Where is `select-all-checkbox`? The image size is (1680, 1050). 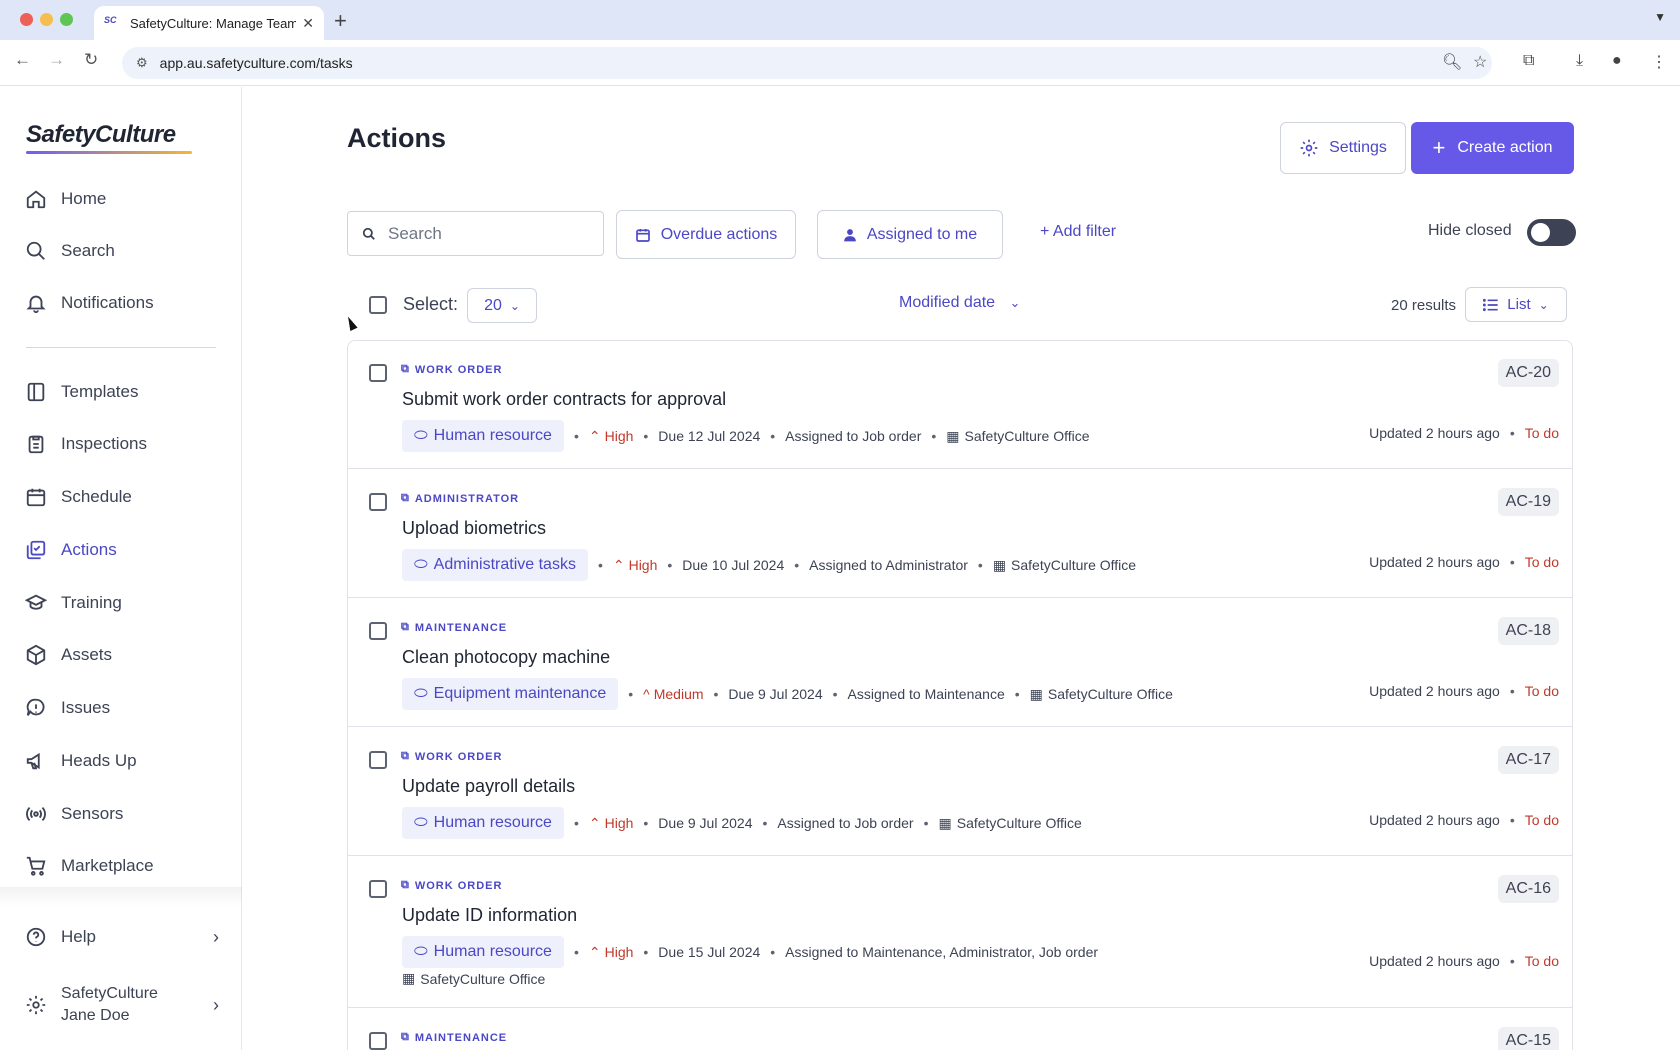
select-all-checkbox is located at coordinates (378, 305).